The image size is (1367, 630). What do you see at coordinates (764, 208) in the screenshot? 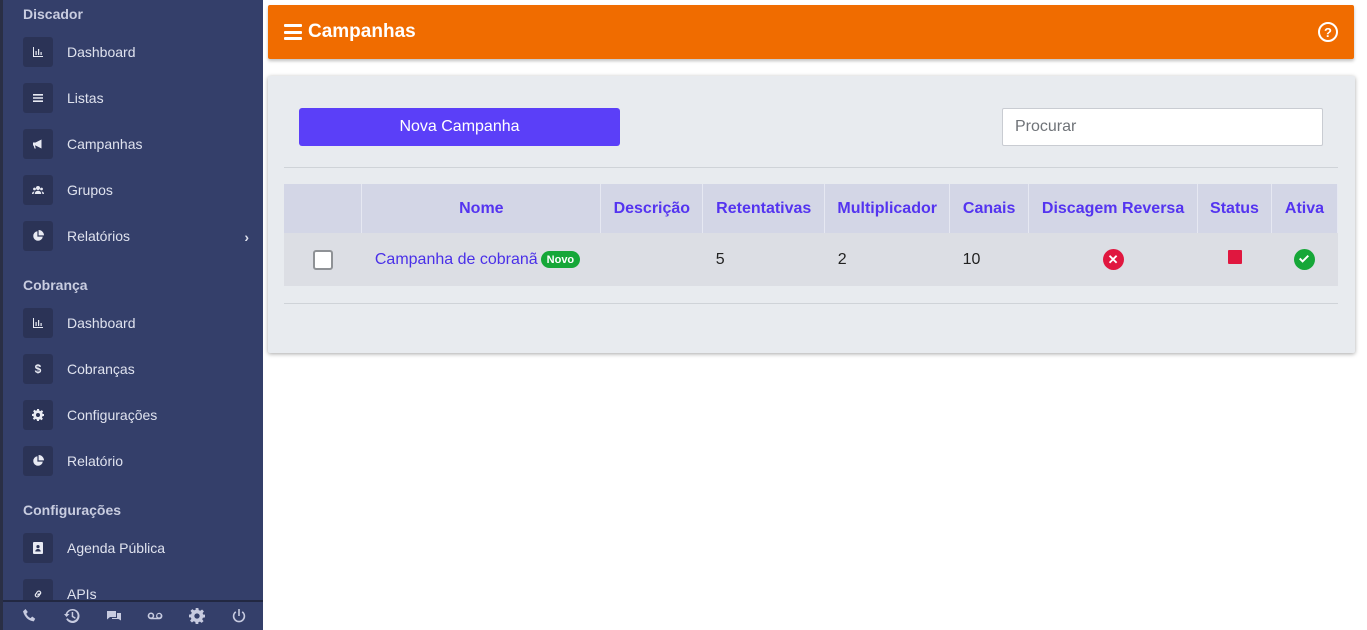
I see `column-header-retentativas: Retentativas` at bounding box center [764, 208].